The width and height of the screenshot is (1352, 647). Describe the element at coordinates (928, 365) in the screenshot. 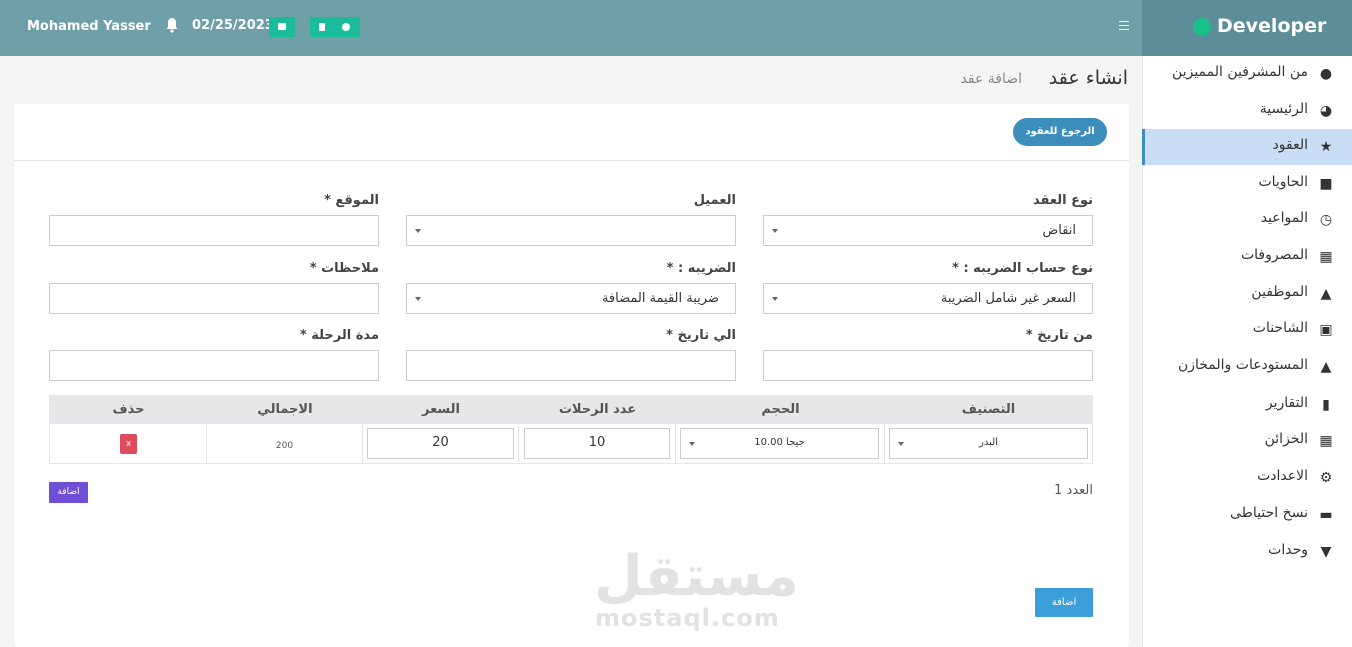

I see `from-date-input` at that location.